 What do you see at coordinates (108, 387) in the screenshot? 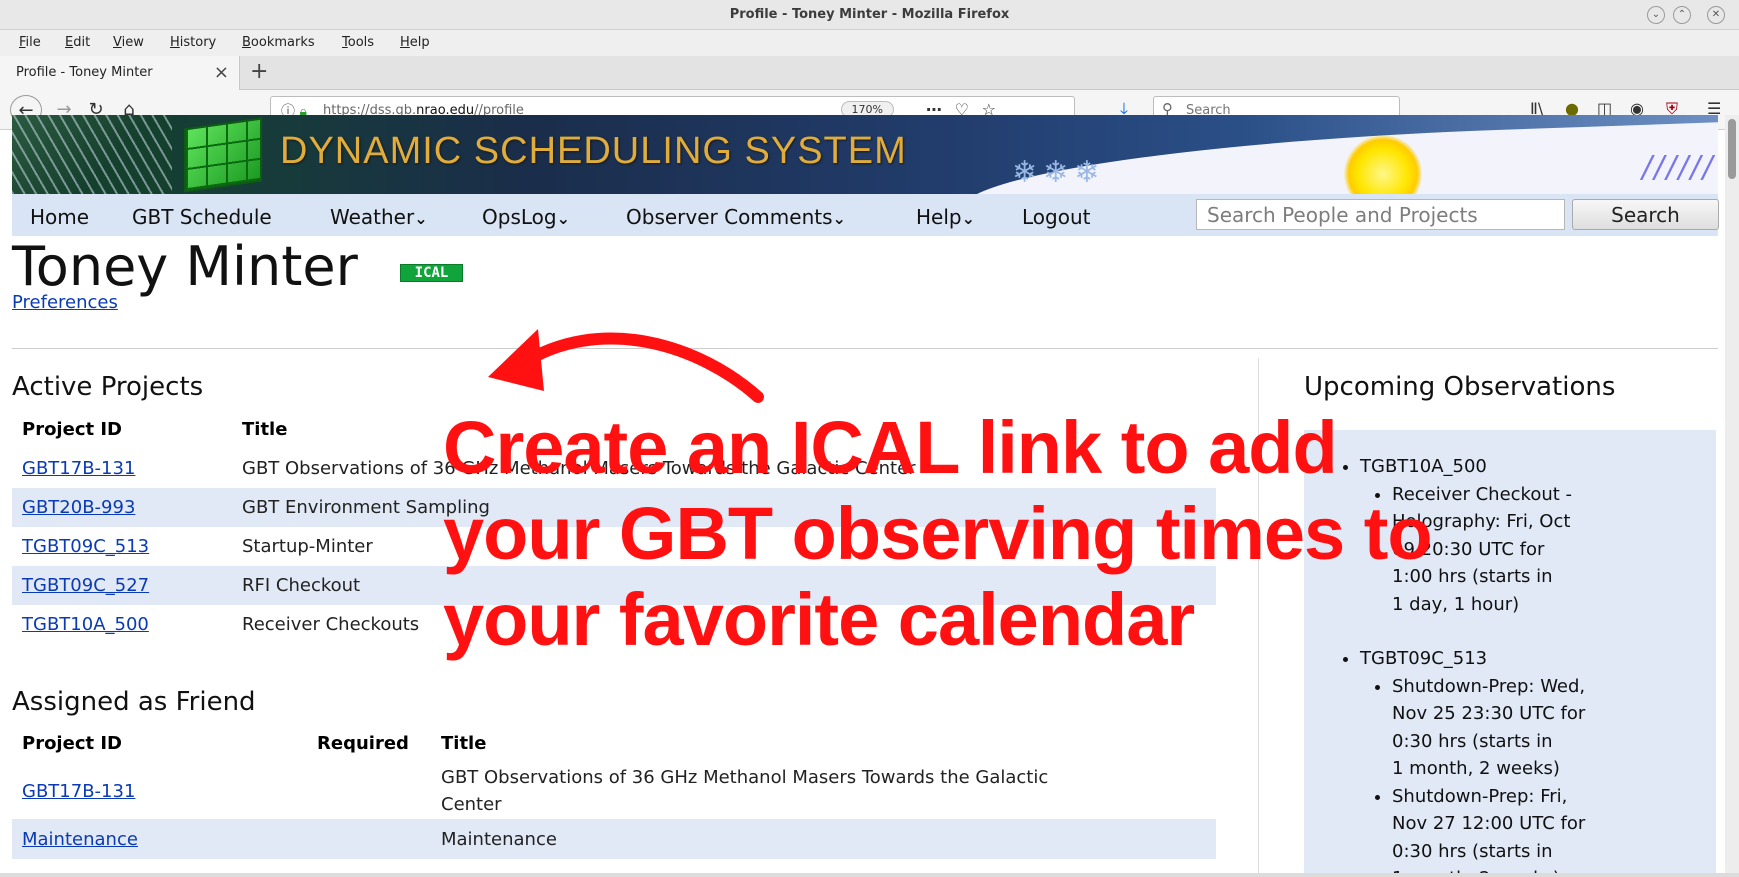
I see `active-projects-heading: Active Projects` at bounding box center [108, 387].